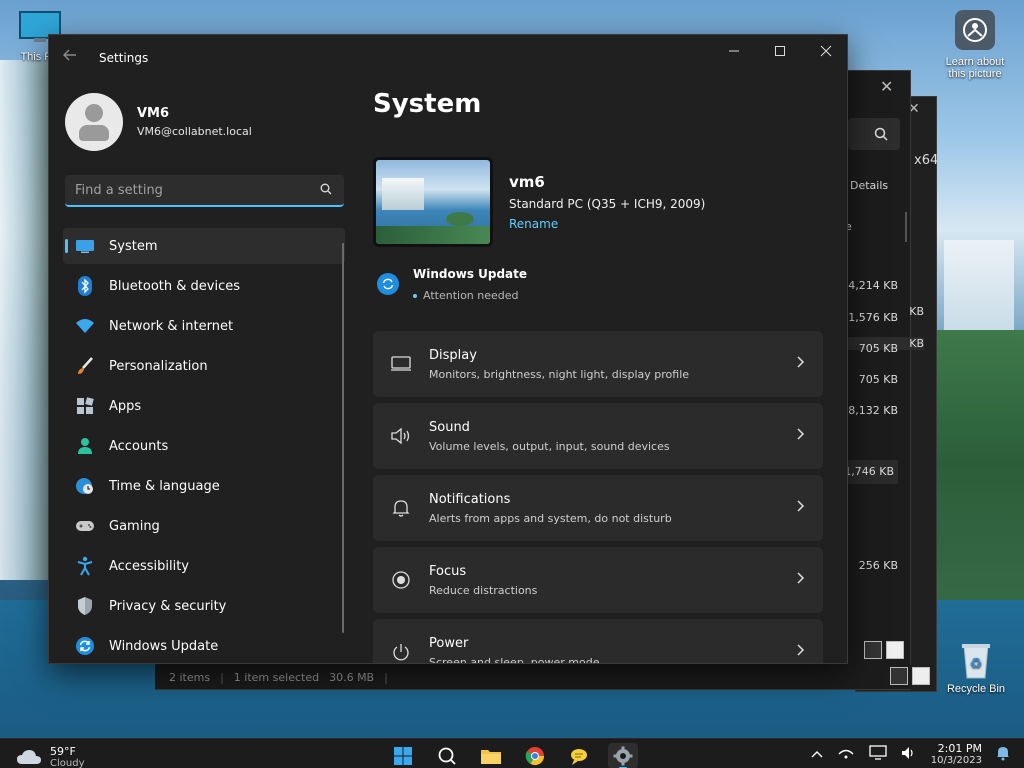  Describe the element at coordinates (194, 131) in the screenshot. I see `user-email: VM6@collabnet.local` at that location.